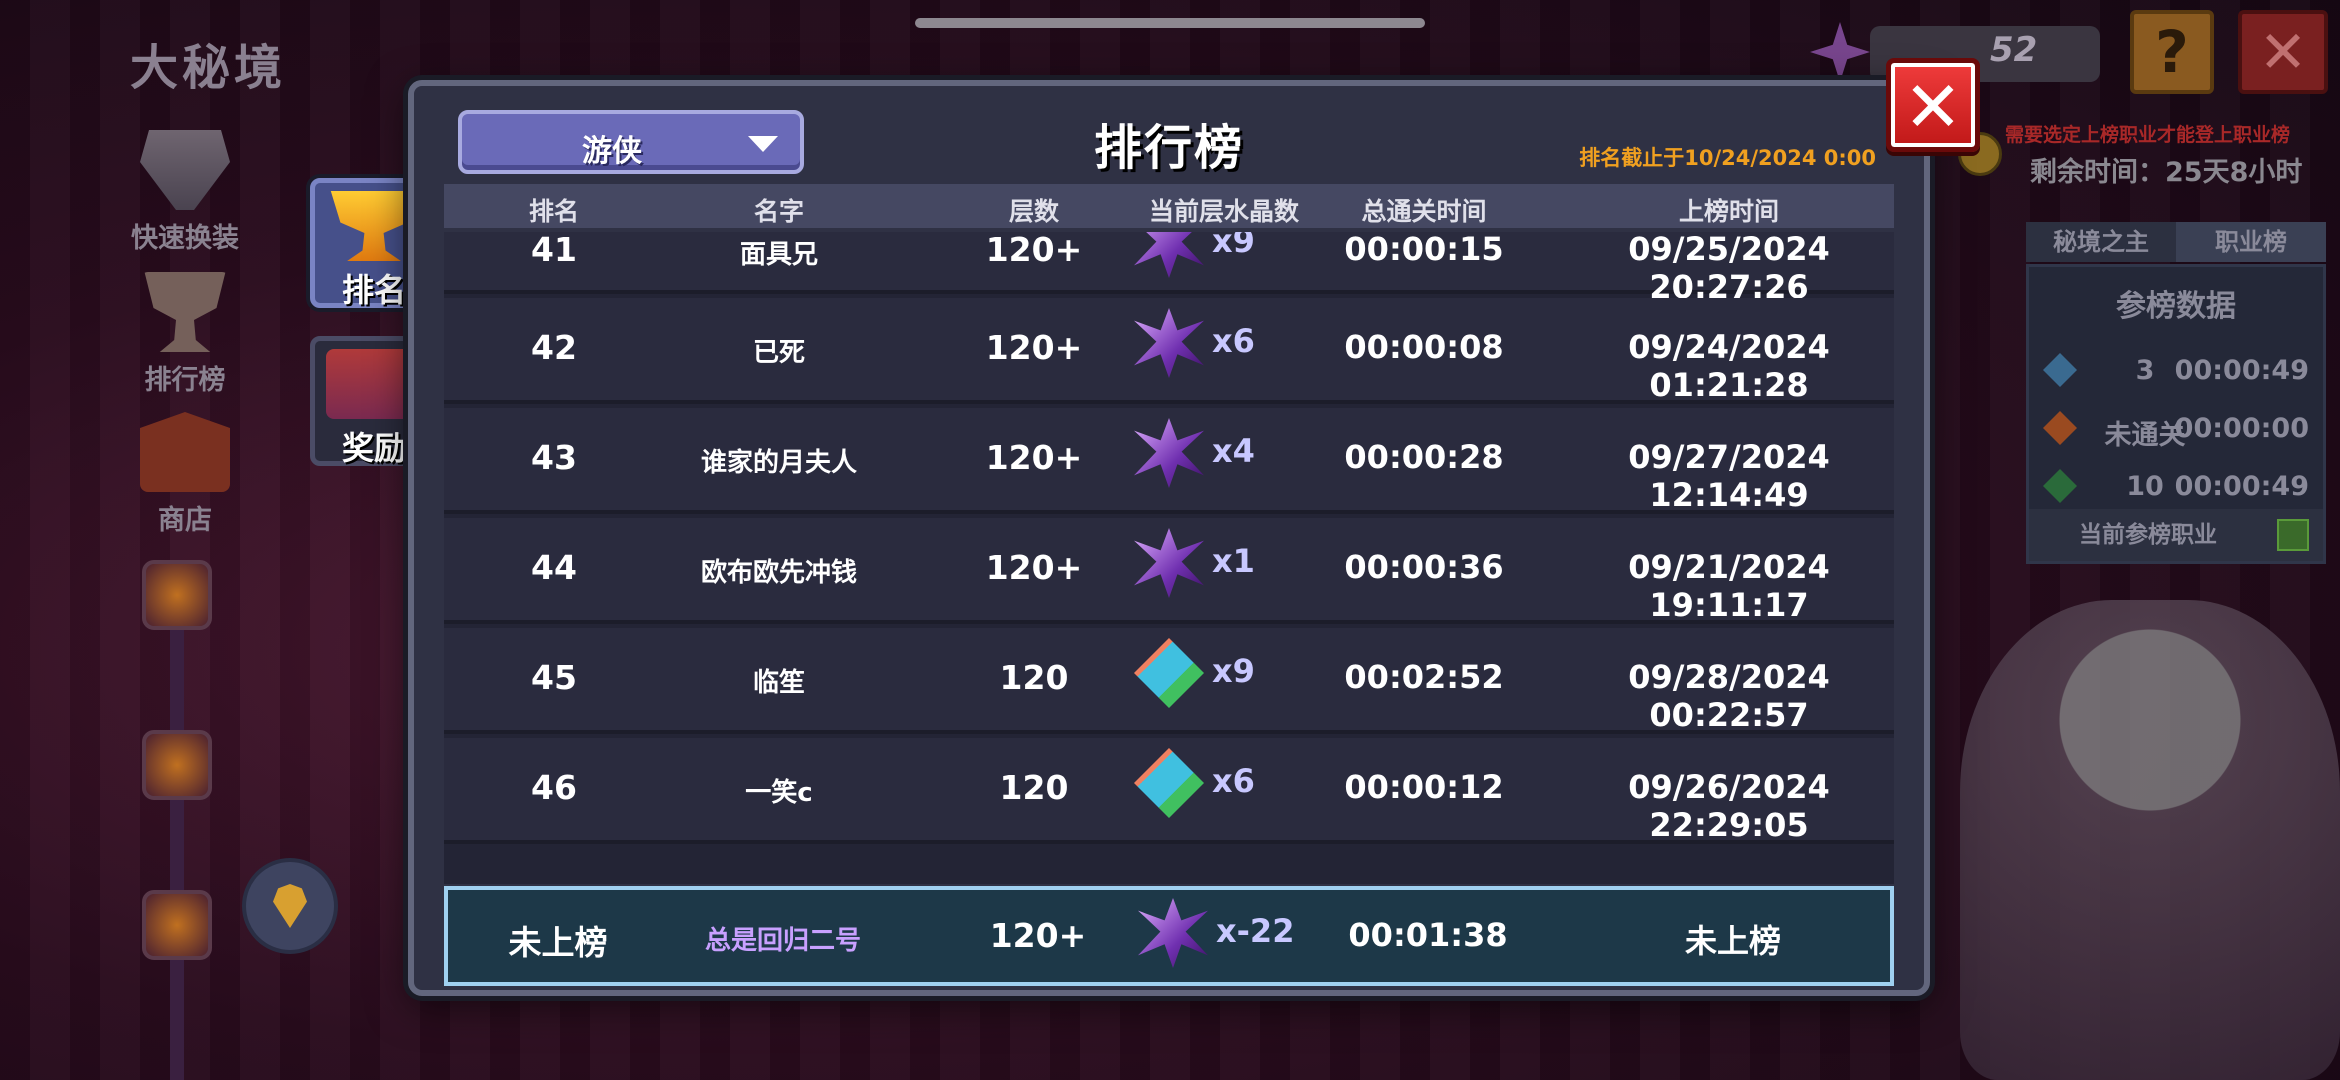  I want to click on header-floor: 层数, so click(1033, 211).